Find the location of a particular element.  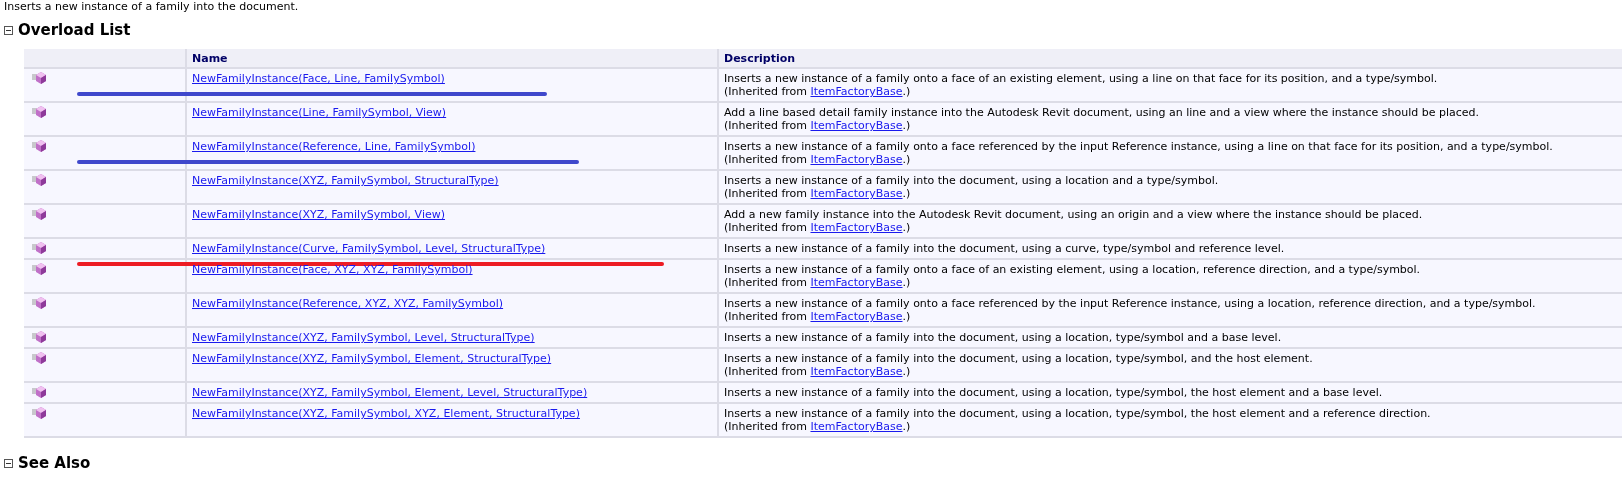

method-link: NewFamilyInstance(Reference, Line, FamilySymbol) is located at coordinates (334, 146).